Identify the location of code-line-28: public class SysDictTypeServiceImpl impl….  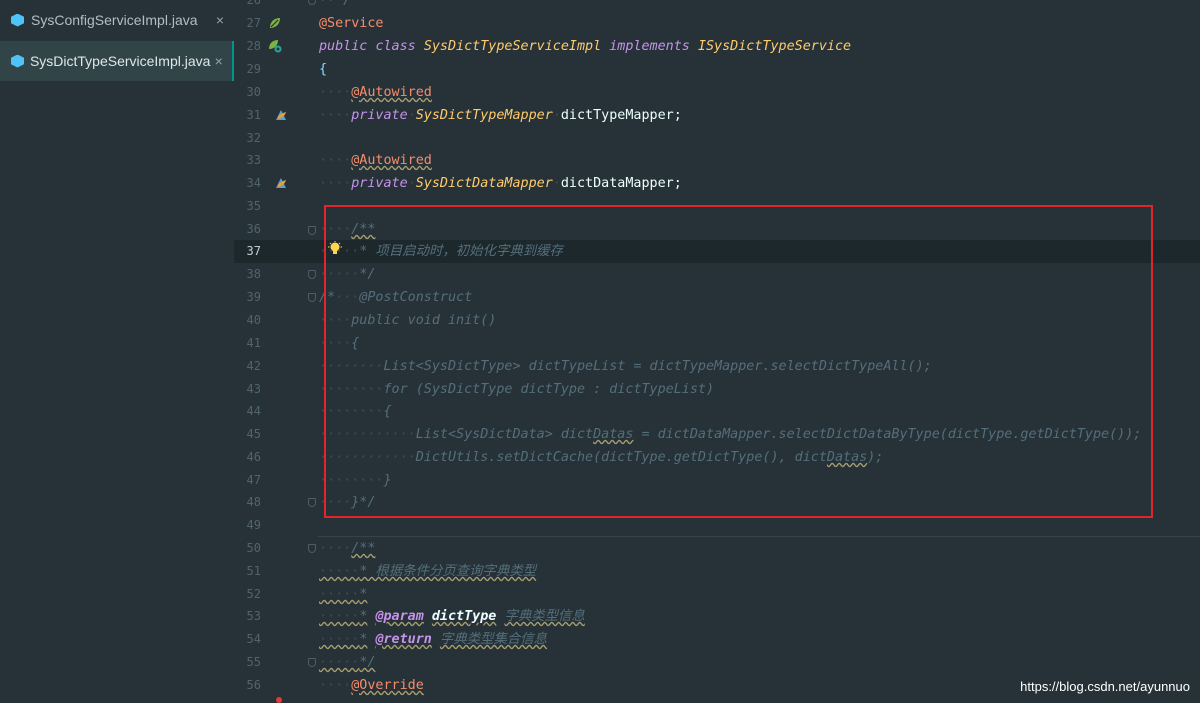
(585, 46).